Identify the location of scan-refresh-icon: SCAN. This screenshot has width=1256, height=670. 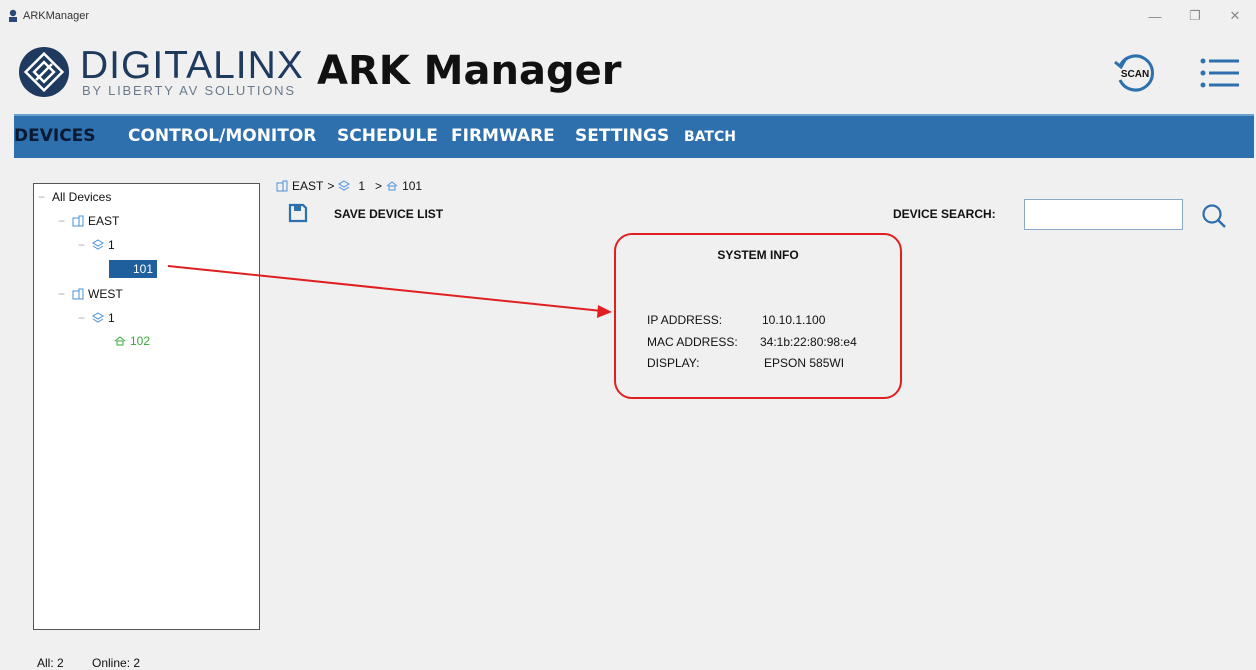
(1134, 73).